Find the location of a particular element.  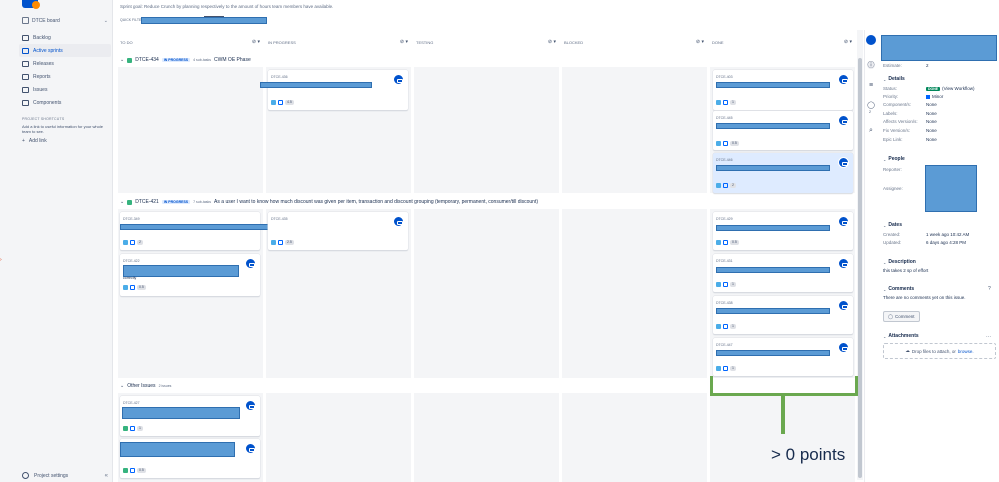

issue-card: DTCE-445 0.5 is located at coordinates (783, 130).